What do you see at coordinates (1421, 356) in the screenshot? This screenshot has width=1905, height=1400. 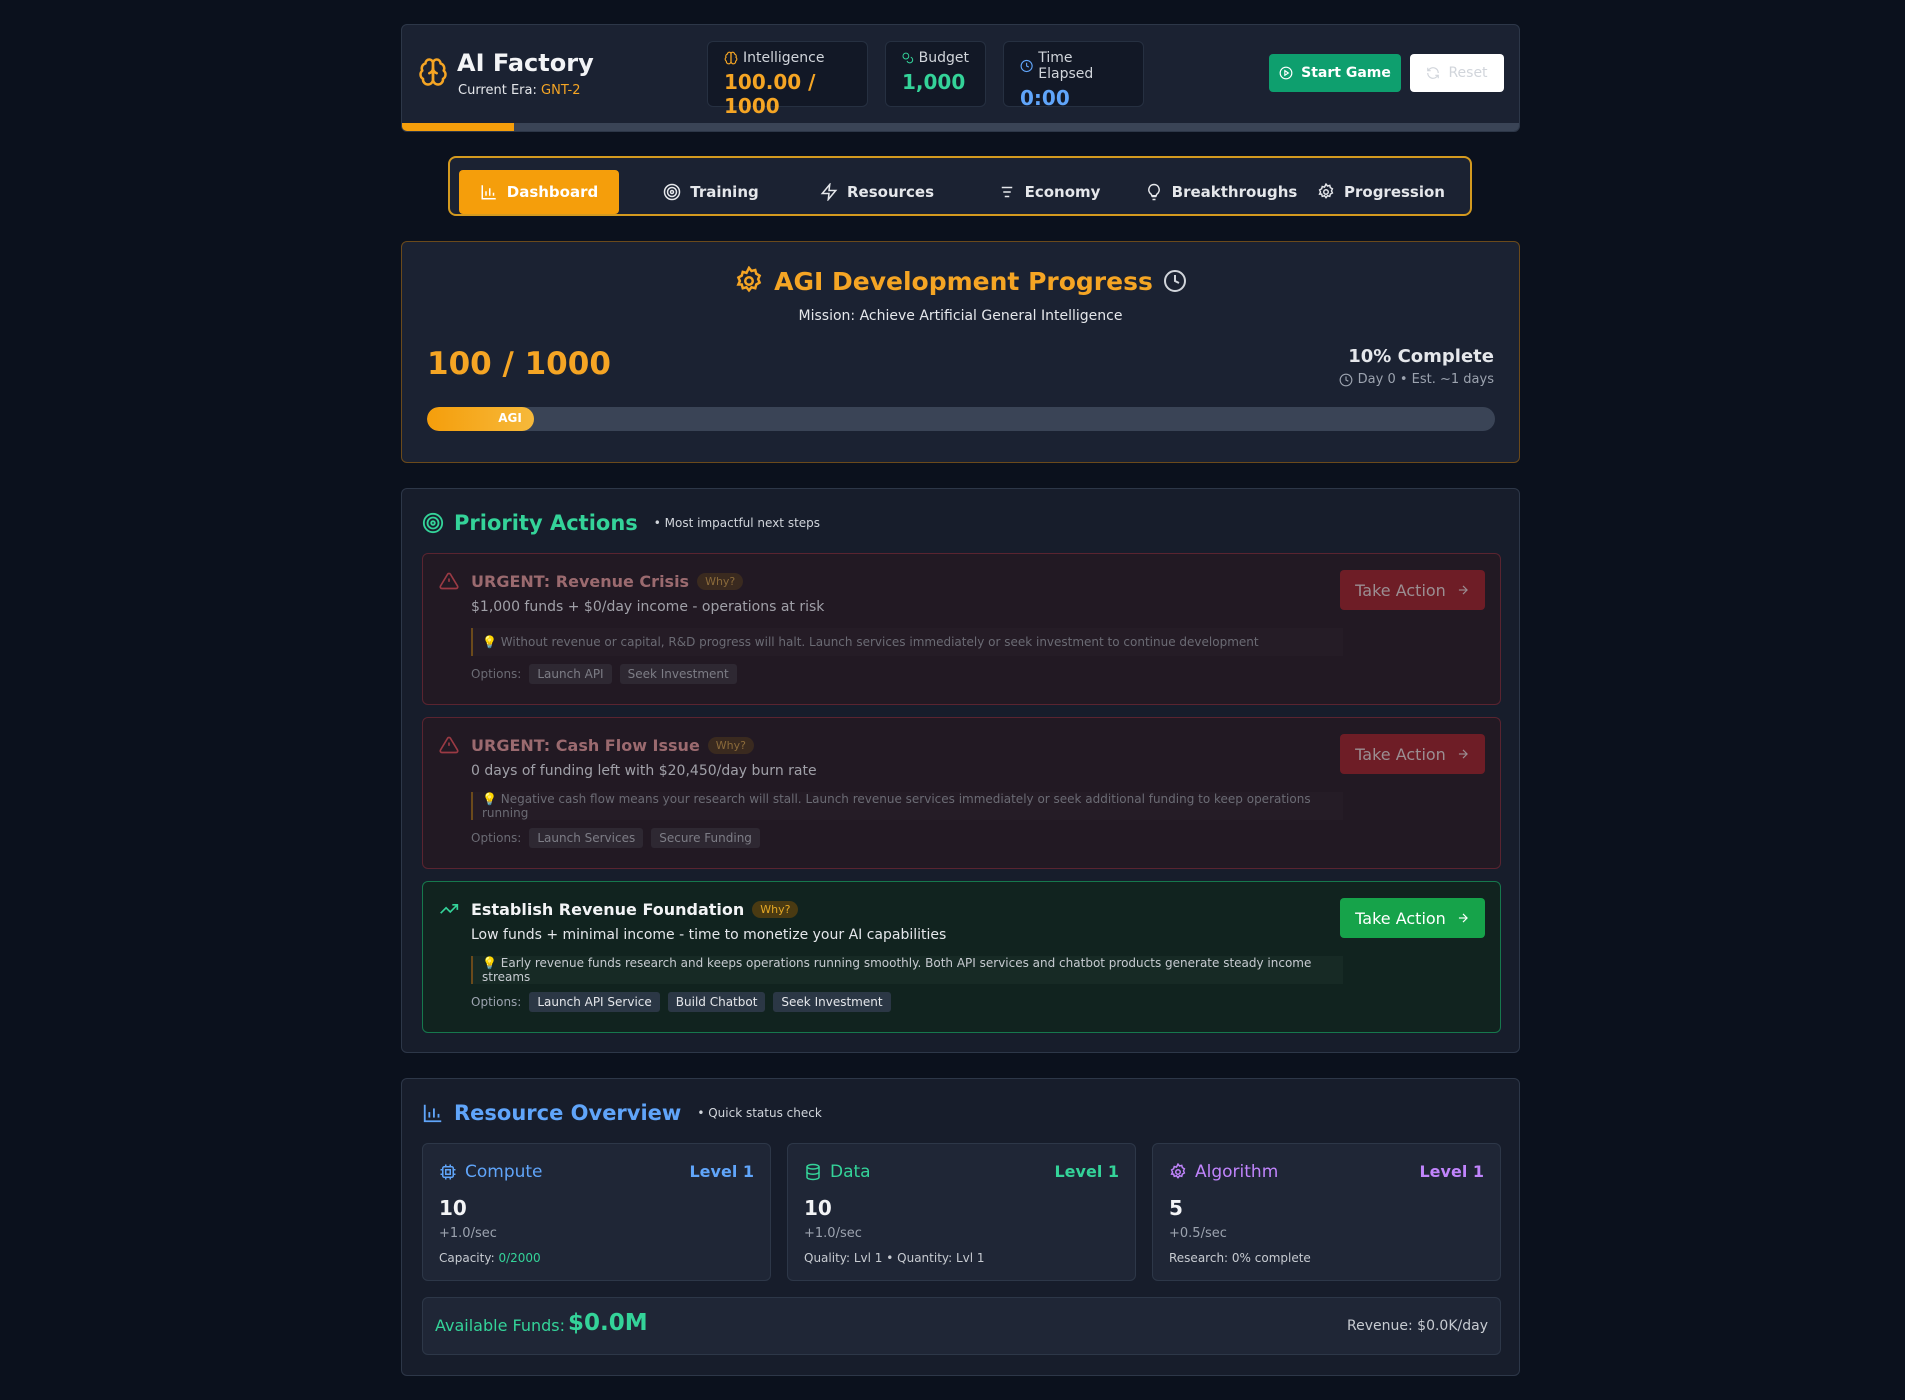 I see `agi-percent: 10% Complete` at bounding box center [1421, 356].